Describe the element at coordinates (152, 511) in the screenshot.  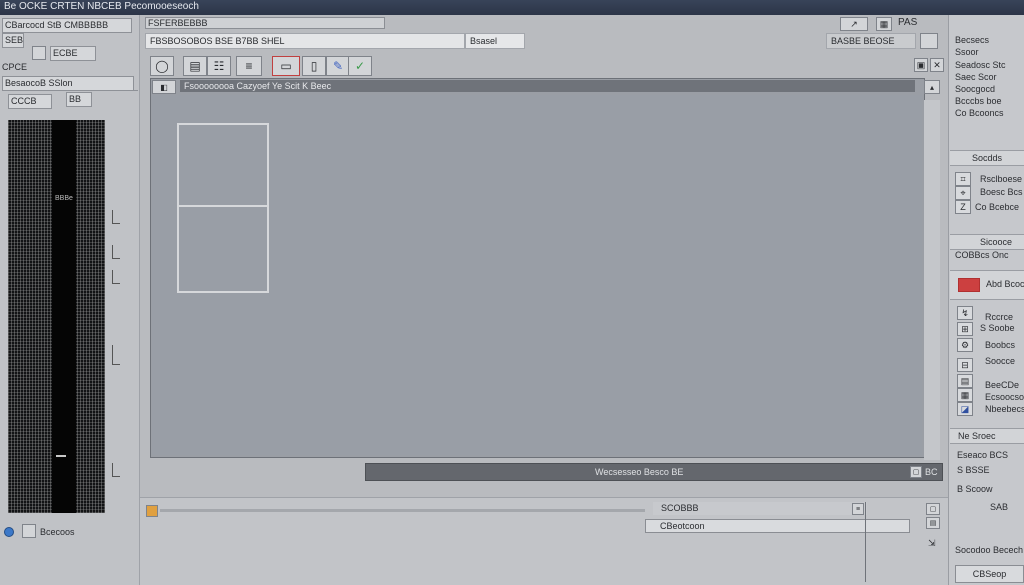
I see `bottom-play-icon` at that location.